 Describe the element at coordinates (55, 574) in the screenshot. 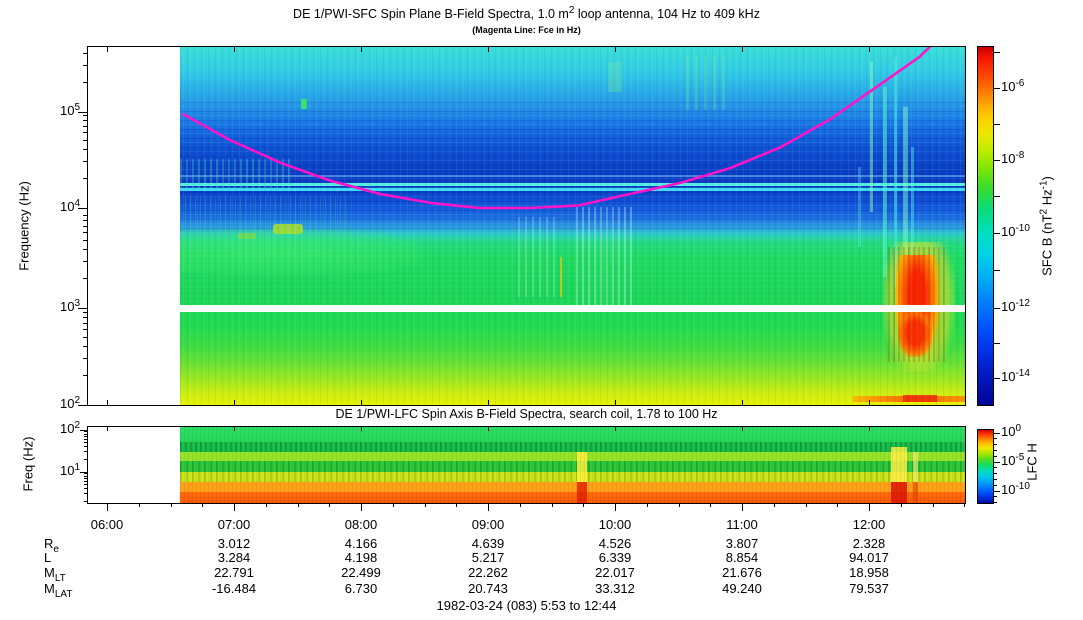

I see `ephemeris-row-label: MLT` at that location.